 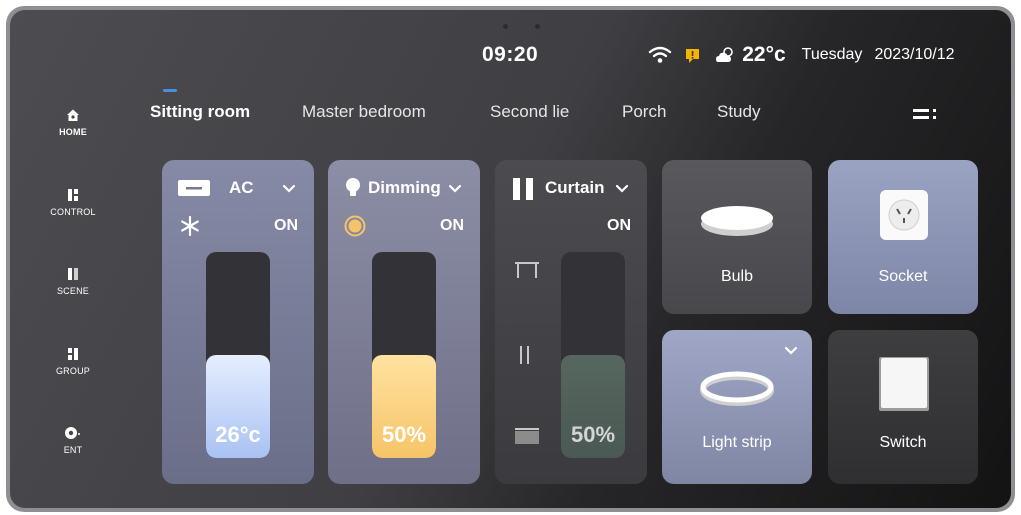 I want to click on ceiling-light-icon, so click(x=737, y=221).